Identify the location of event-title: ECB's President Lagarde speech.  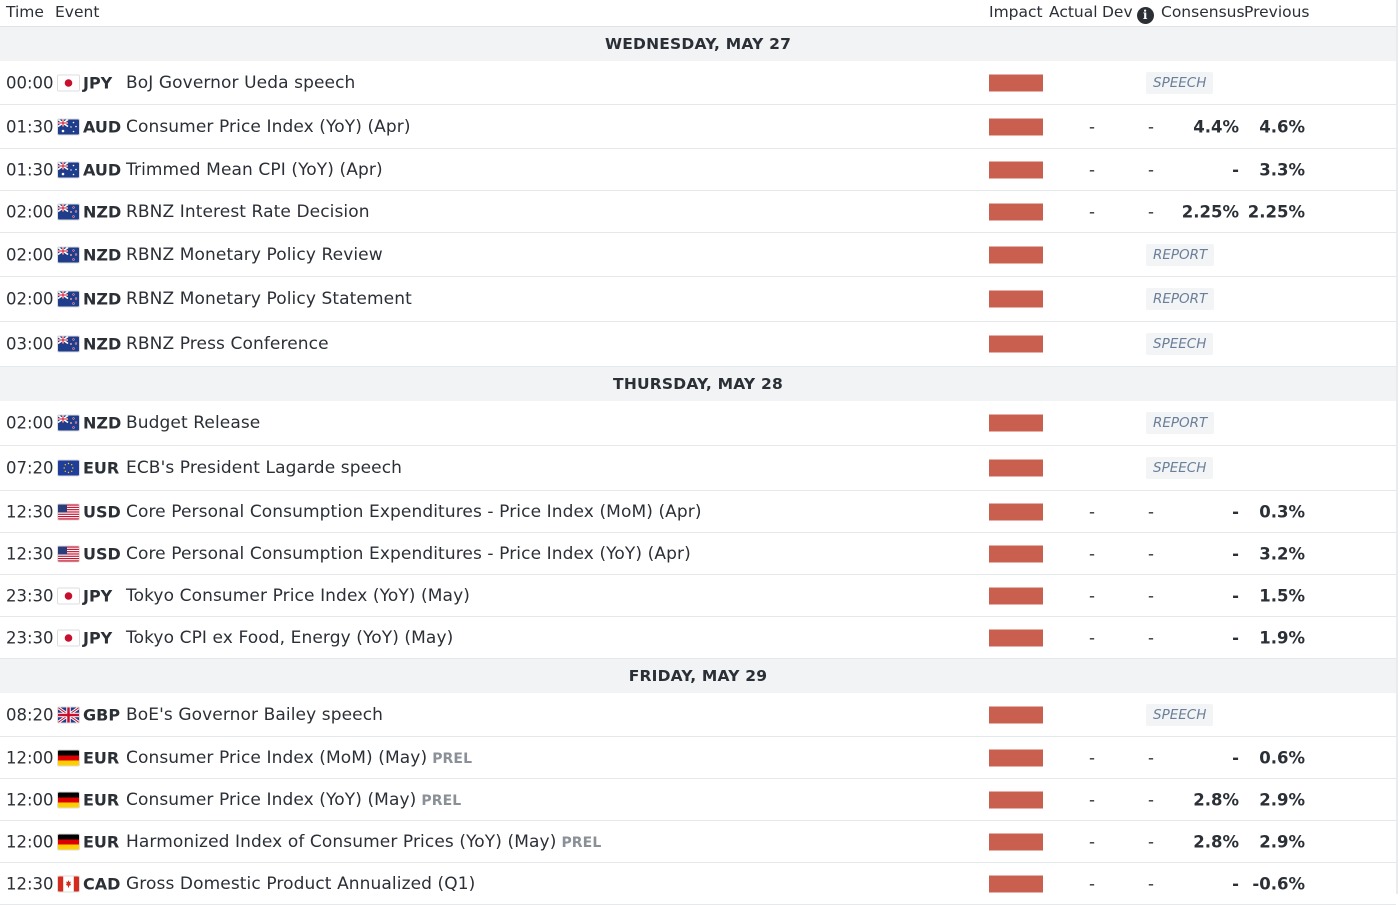
(264, 468).